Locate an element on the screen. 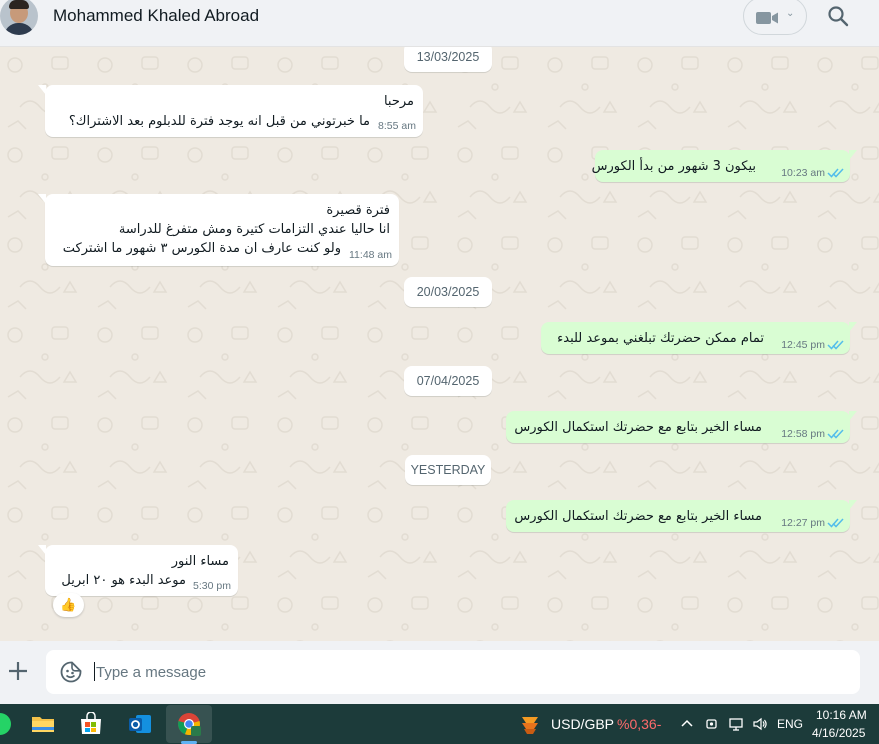 The height and width of the screenshot is (744, 879). message-time: 10:23 am is located at coordinates (803, 173).